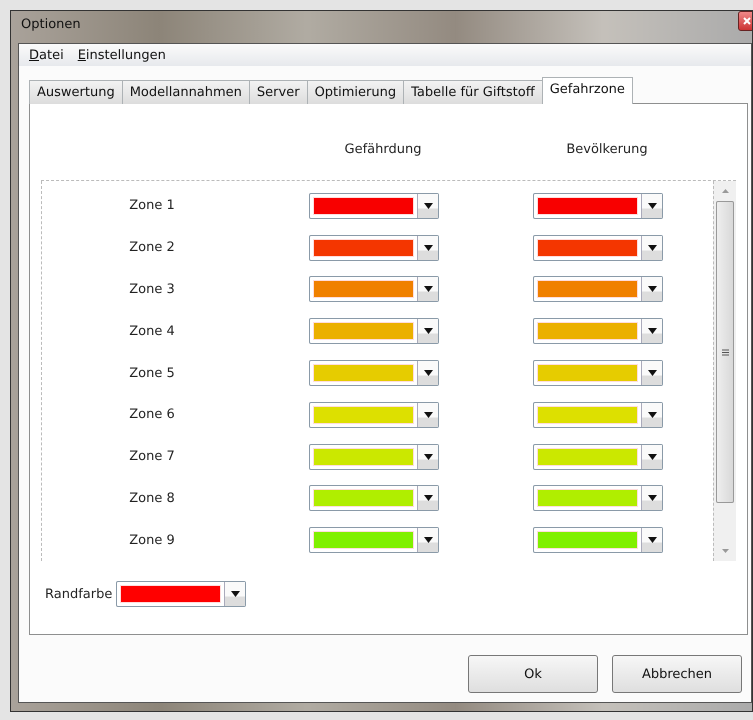 The height and width of the screenshot is (720, 753). Describe the element at coordinates (587, 90) in the screenshot. I see `tab: Gefahrzone` at that location.